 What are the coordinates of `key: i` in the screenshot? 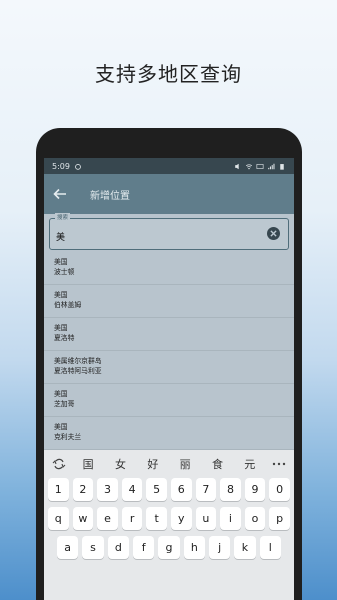 It's located at (230, 518).